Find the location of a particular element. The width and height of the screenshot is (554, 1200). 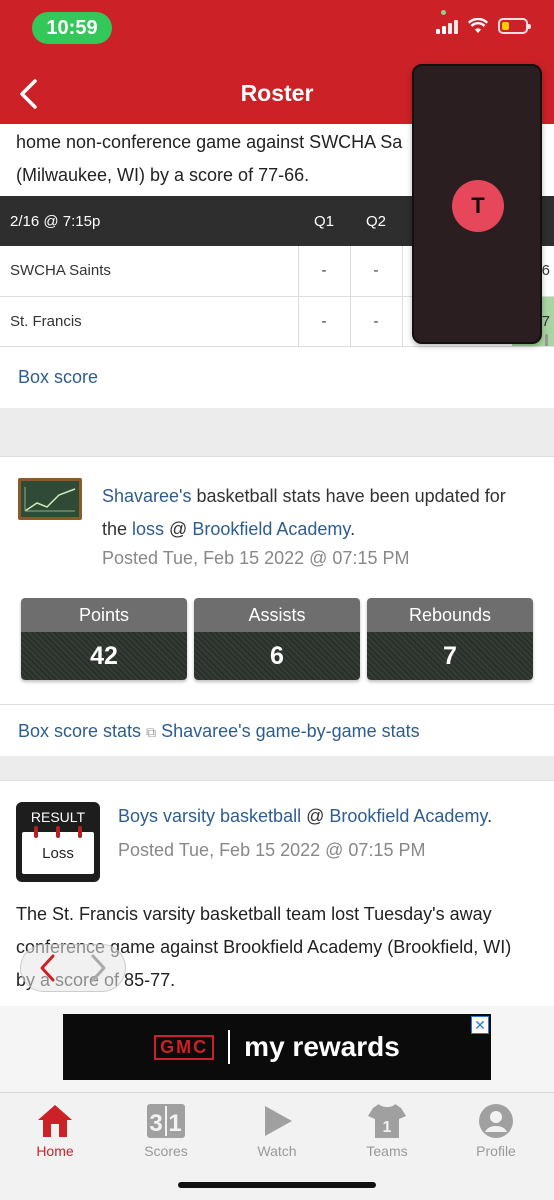

stat-rebounds: Rebounds 7 is located at coordinates (450, 639).